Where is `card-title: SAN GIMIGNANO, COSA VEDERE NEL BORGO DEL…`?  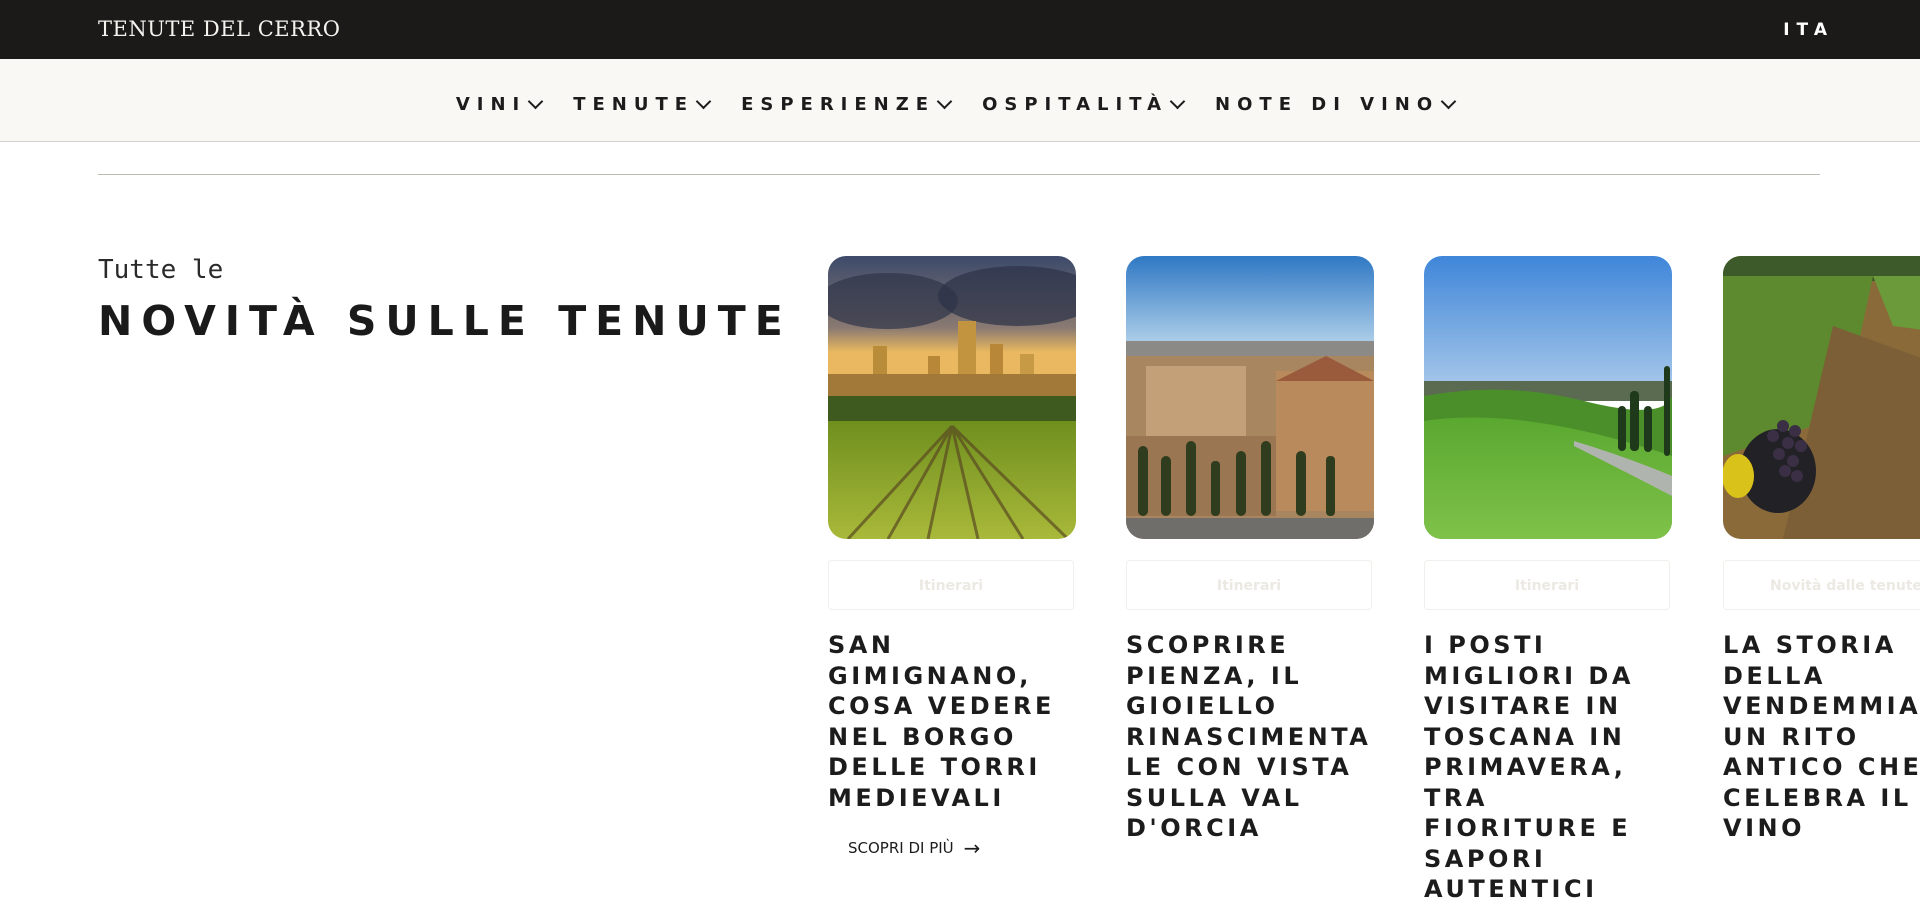 card-title: SAN GIMIGNANO, COSA VEDERE NEL BORGO DEL… is located at coordinates (953, 721).